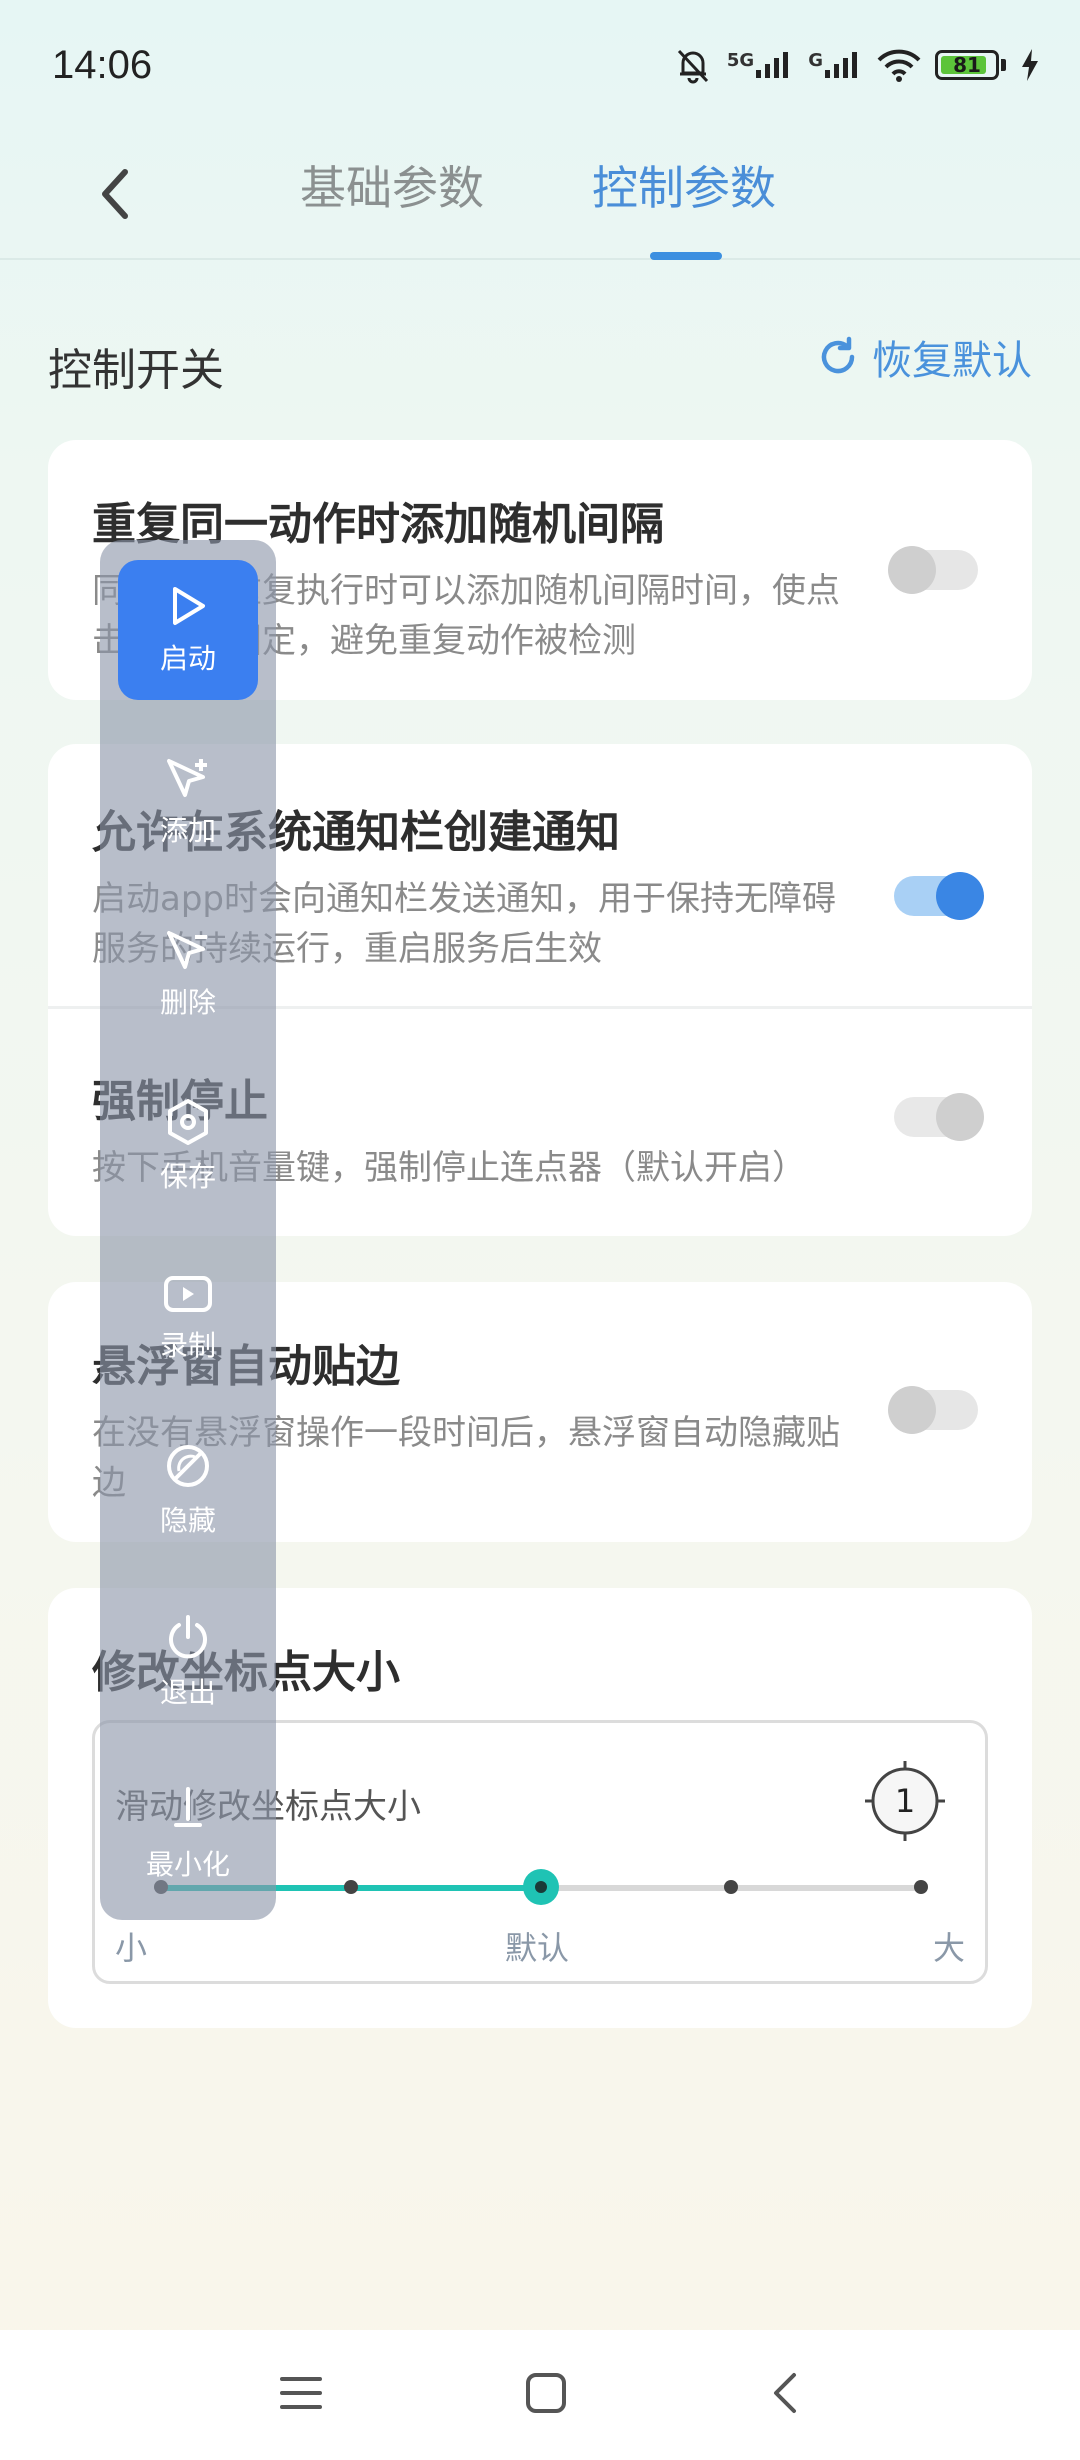  Describe the element at coordinates (540, 195) in the screenshot. I see `header: 基础参数 控制参数` at that location.